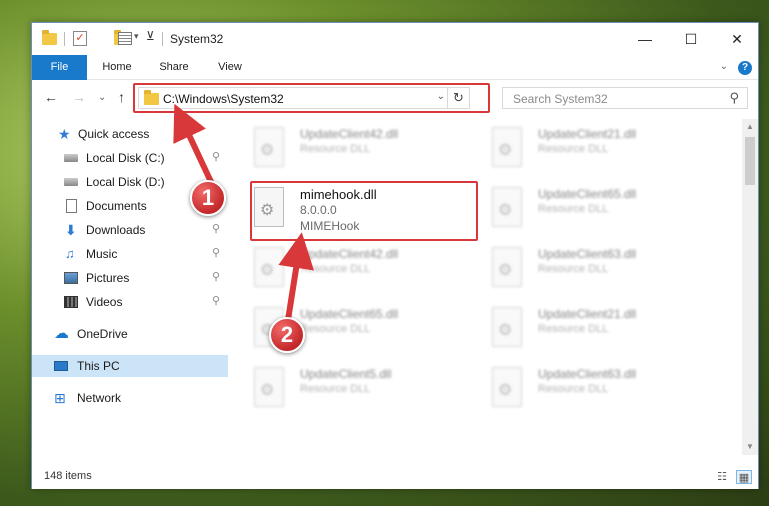 This screenshot has height=506, width=769. I want to click on sidebar-item-label: Local Disk (D:), so click(125, 182).